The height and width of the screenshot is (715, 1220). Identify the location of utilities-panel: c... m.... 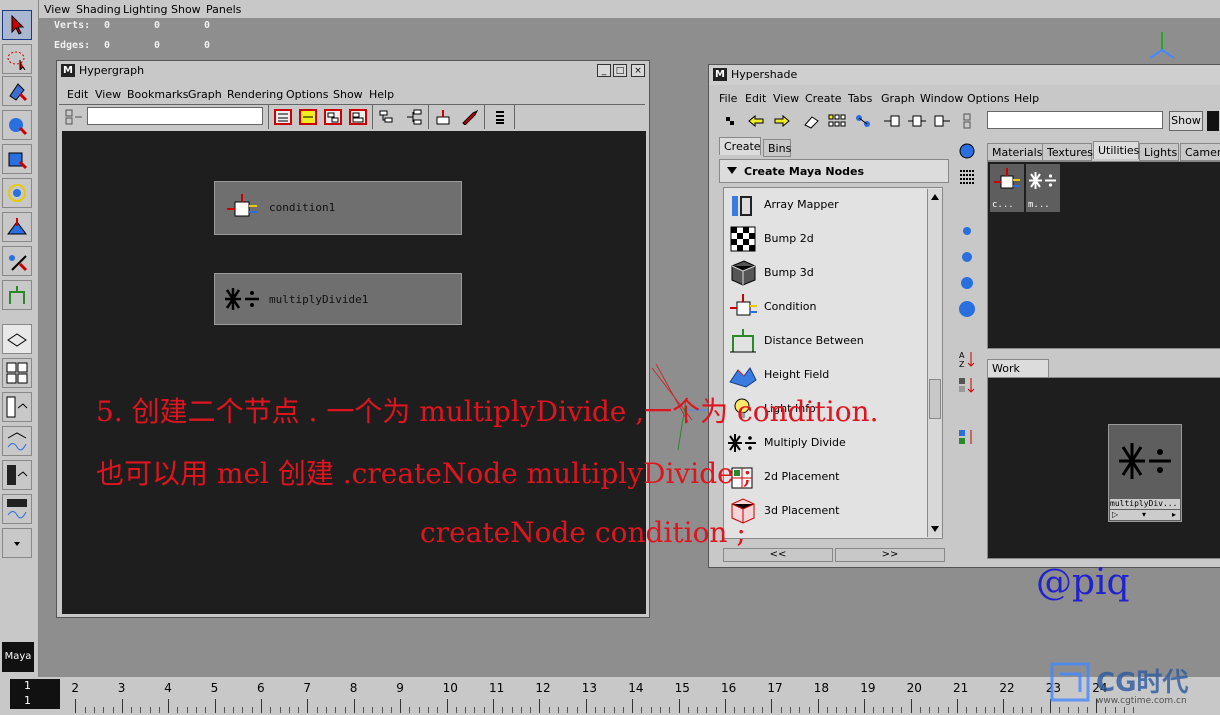
(1103, 255).